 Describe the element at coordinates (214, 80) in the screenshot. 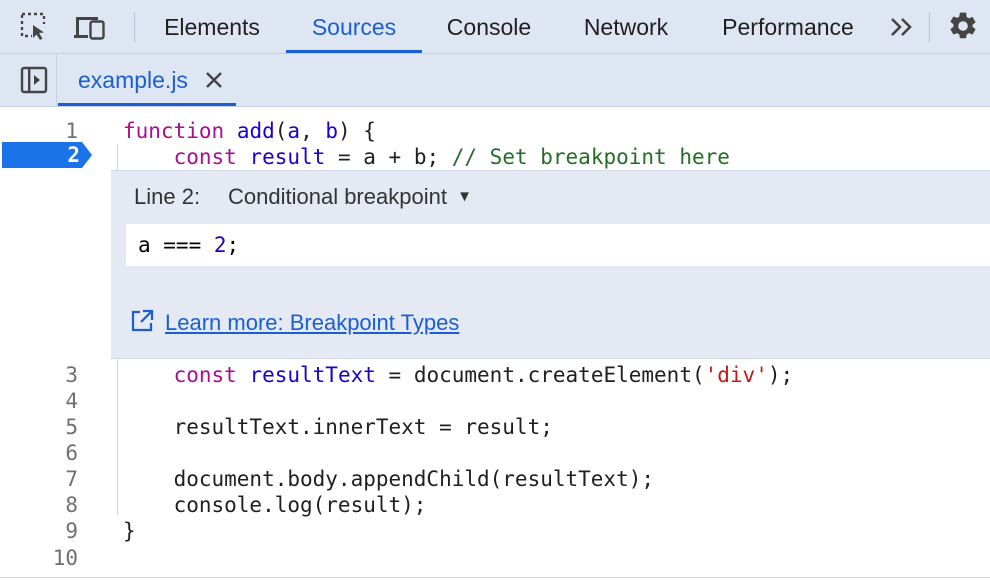

I see `close-icon` at that location.